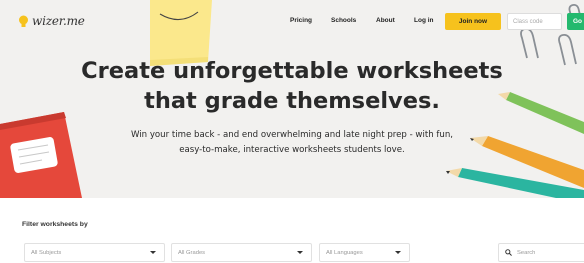 Image resolution: width=584 pixels, height=263 pixels. What do you see at coordinates (424, 20) in the screenshot?
I see `nav-link-login: Log in` at bounding box center [424, 20].